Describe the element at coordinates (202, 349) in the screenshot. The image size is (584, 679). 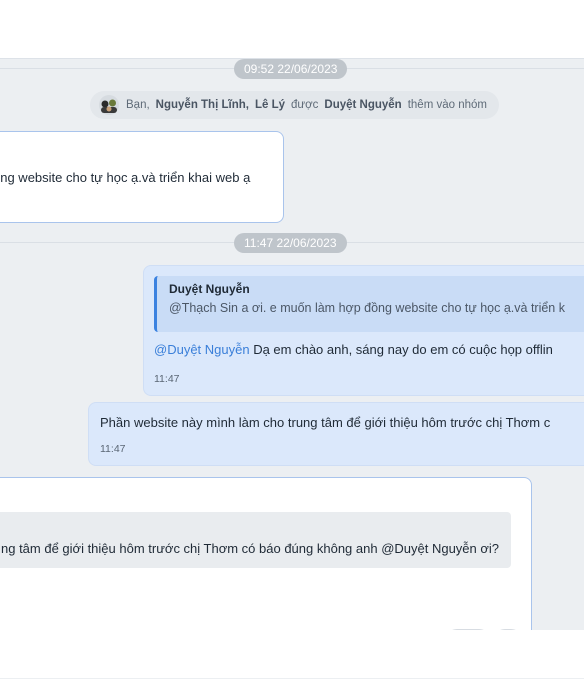
I see `mention-link: @Duyệt Nguyễn` at that location.